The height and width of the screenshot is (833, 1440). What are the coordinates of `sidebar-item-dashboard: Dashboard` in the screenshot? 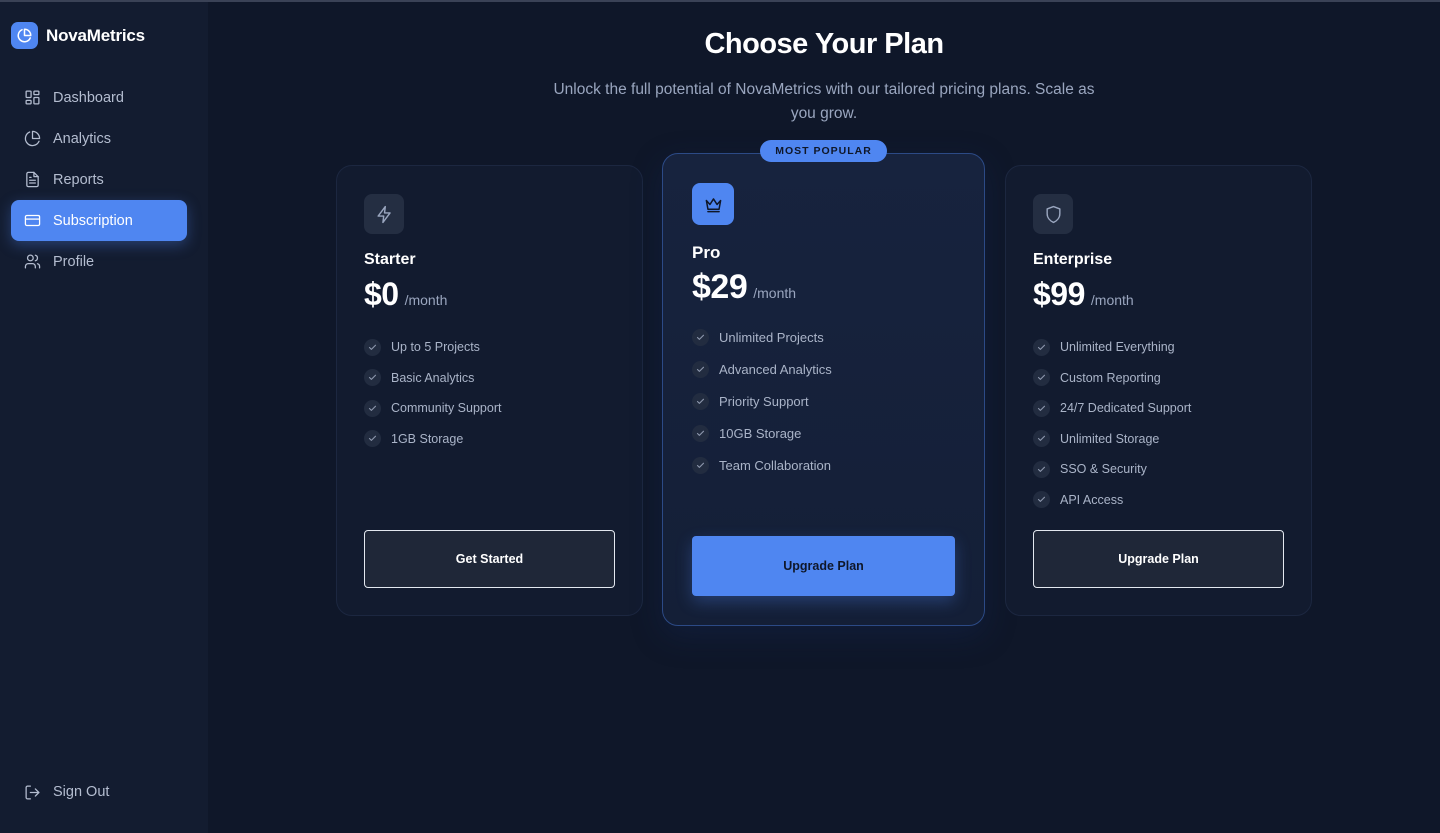 It's located at (99, 97).